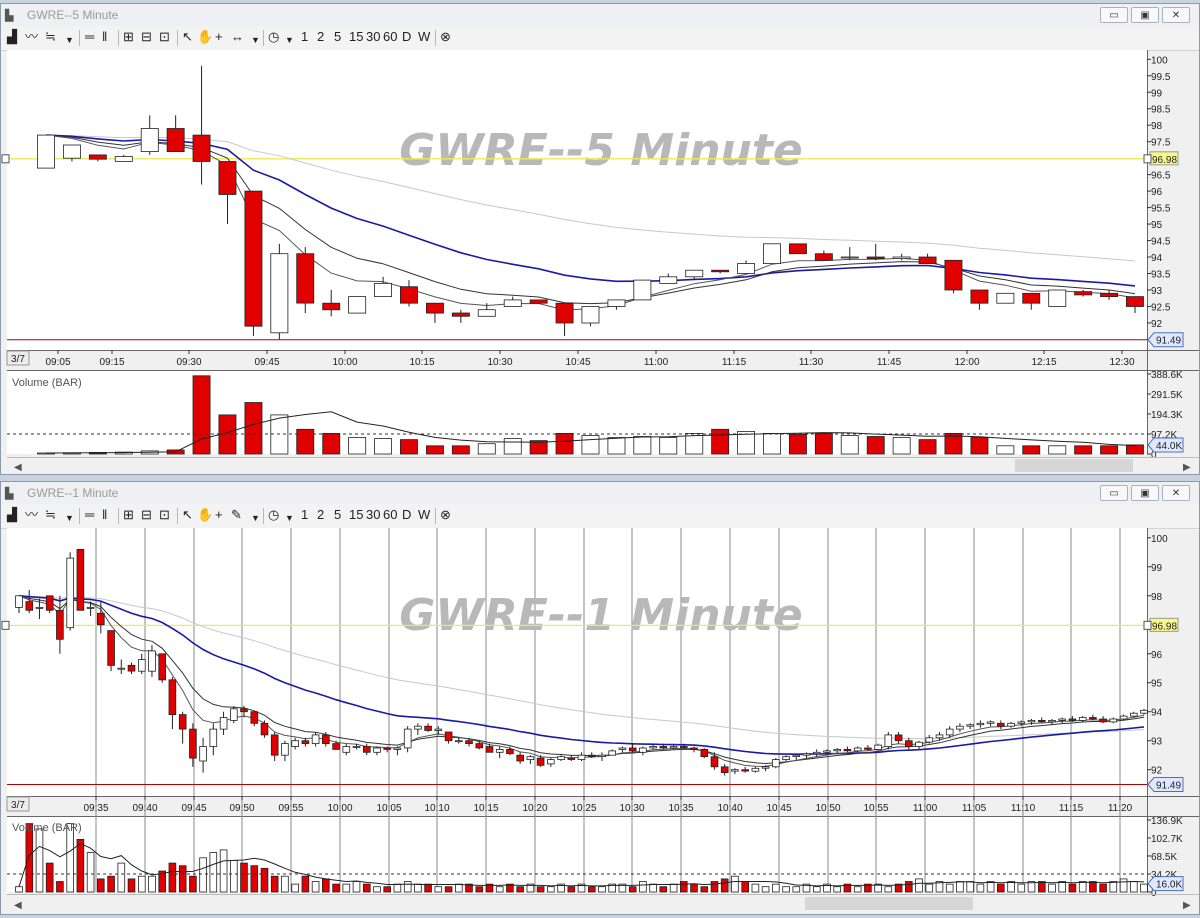 The height and width of the screenshot is (918, 1200). Describe the element at coordinates (320, 37) in the screenshot. I see `period-2-button: 2` at that location.